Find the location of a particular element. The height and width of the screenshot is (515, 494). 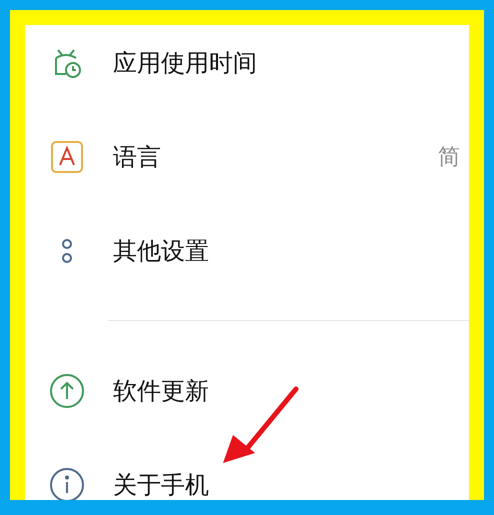

setting-label: 语言 is located at coordinates (137, 157).